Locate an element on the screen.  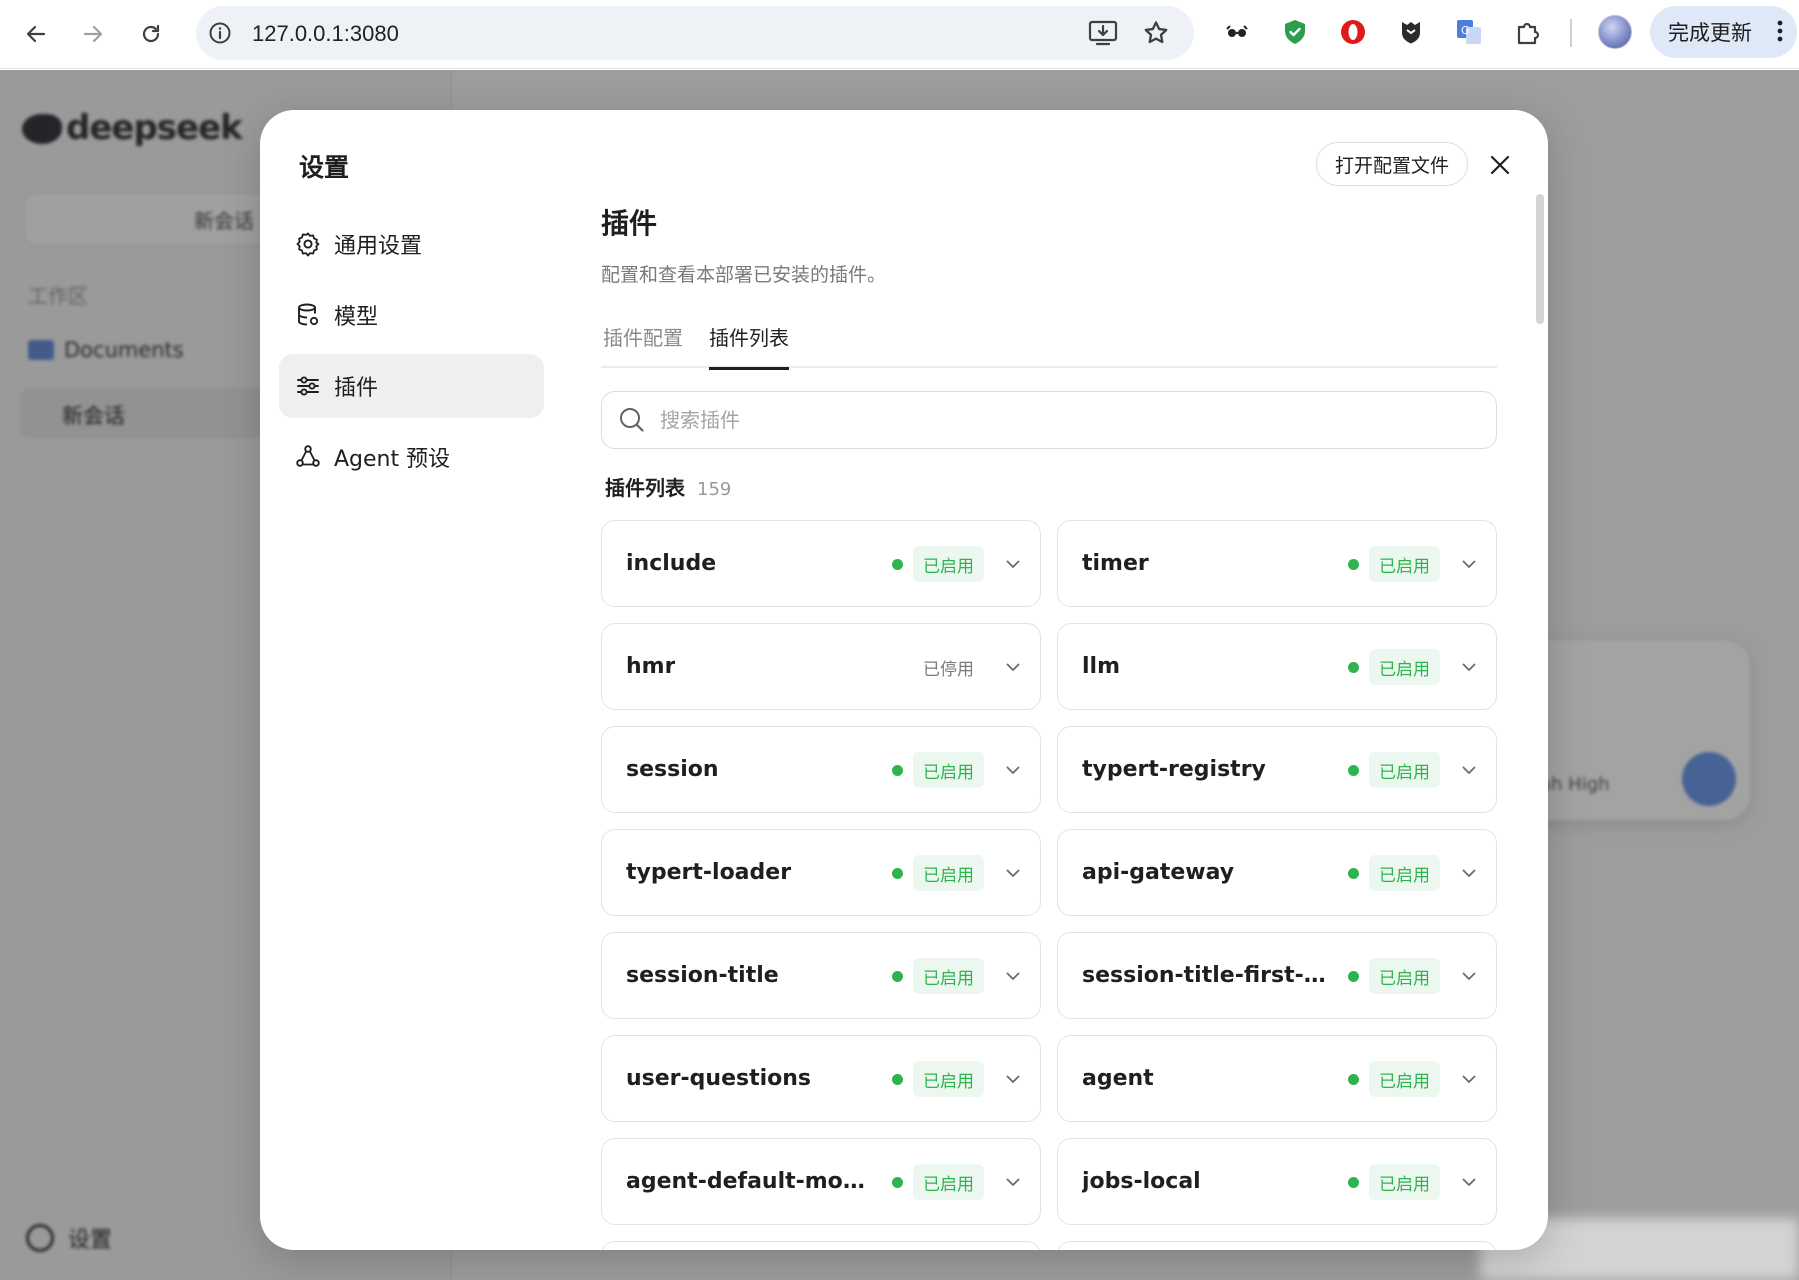
nav-item-label: Agent 预设 is located at coordinates (392, 459).